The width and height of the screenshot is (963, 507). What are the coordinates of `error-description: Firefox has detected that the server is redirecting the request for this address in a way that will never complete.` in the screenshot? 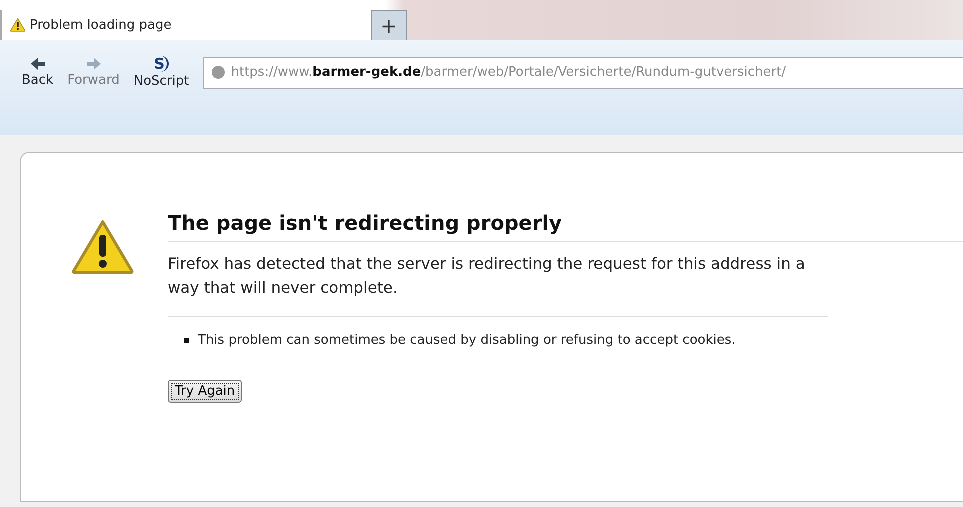 It's located at (498, 284).